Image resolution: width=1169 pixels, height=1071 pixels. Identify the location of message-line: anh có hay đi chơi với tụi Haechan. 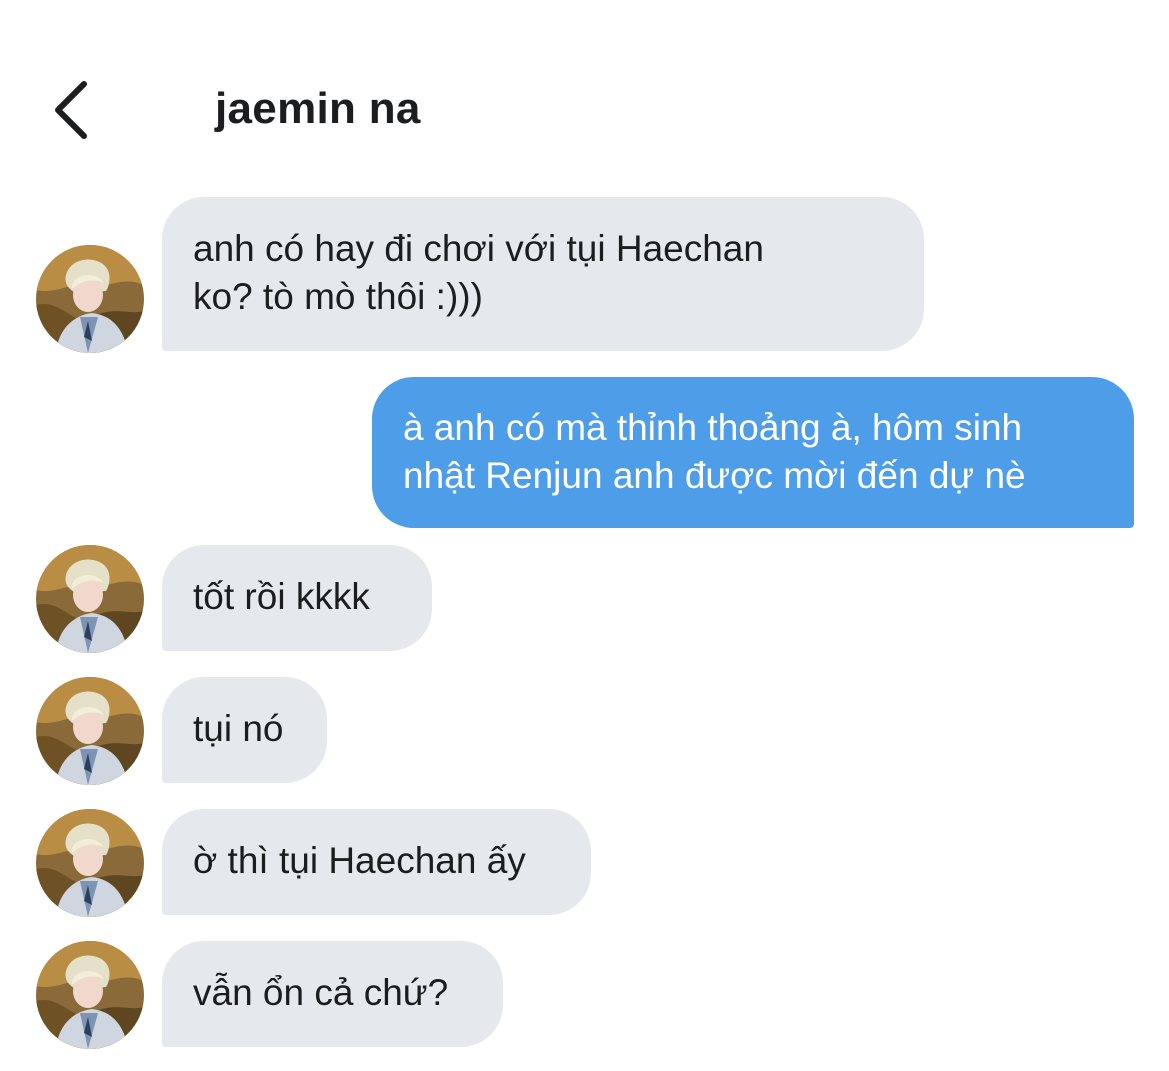
(478, 248).